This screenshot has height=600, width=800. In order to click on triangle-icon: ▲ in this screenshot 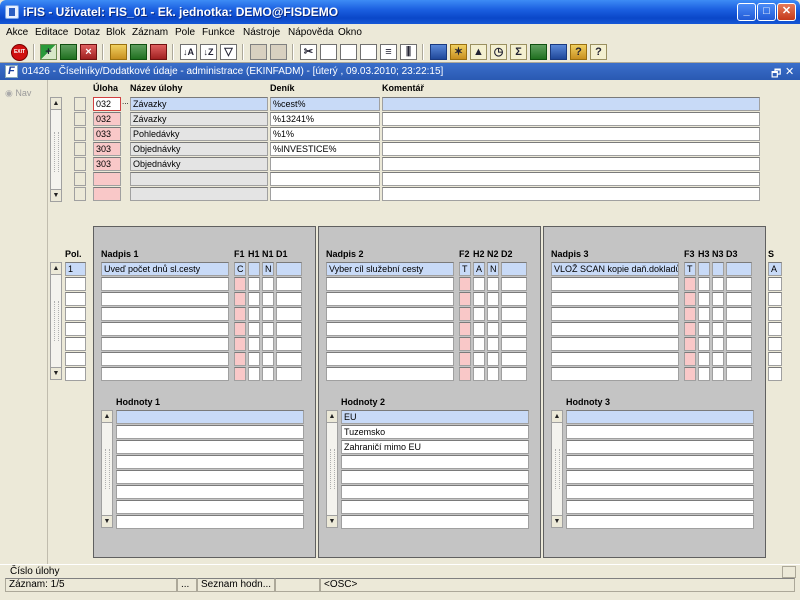, I will do `click(478, 52)`.